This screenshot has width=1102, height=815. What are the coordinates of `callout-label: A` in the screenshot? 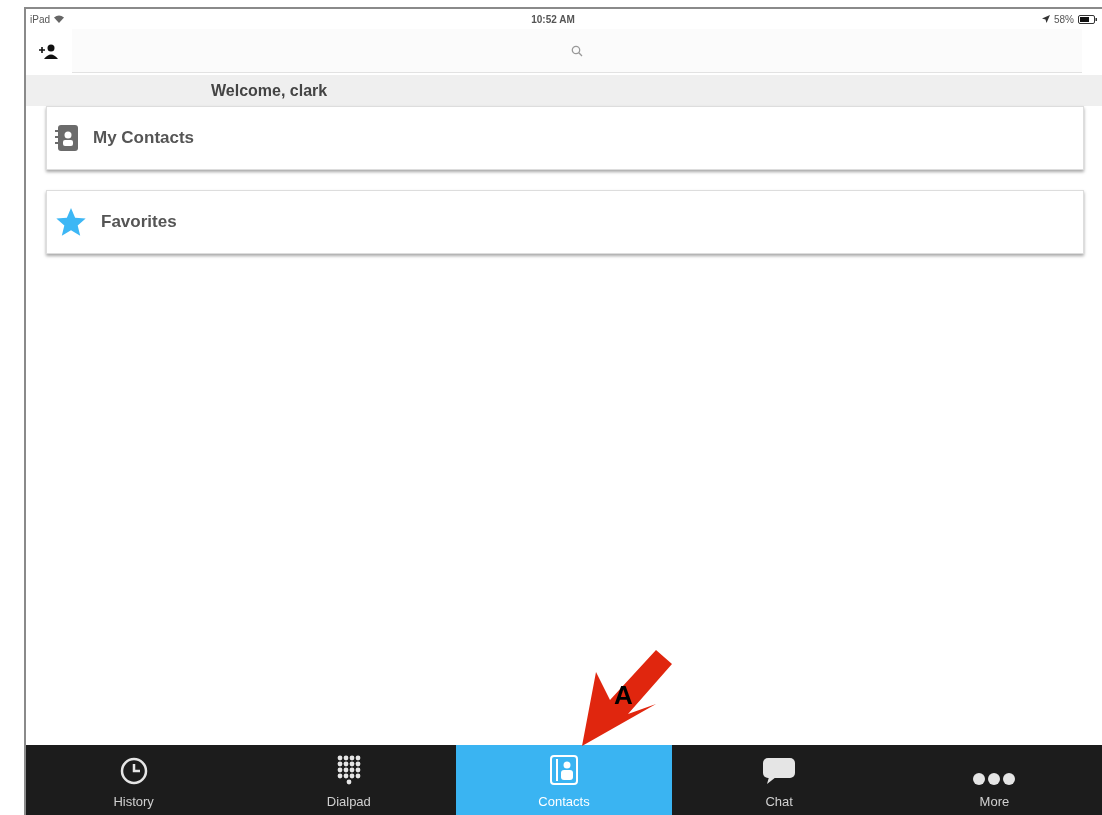 It's located at (623, 695).